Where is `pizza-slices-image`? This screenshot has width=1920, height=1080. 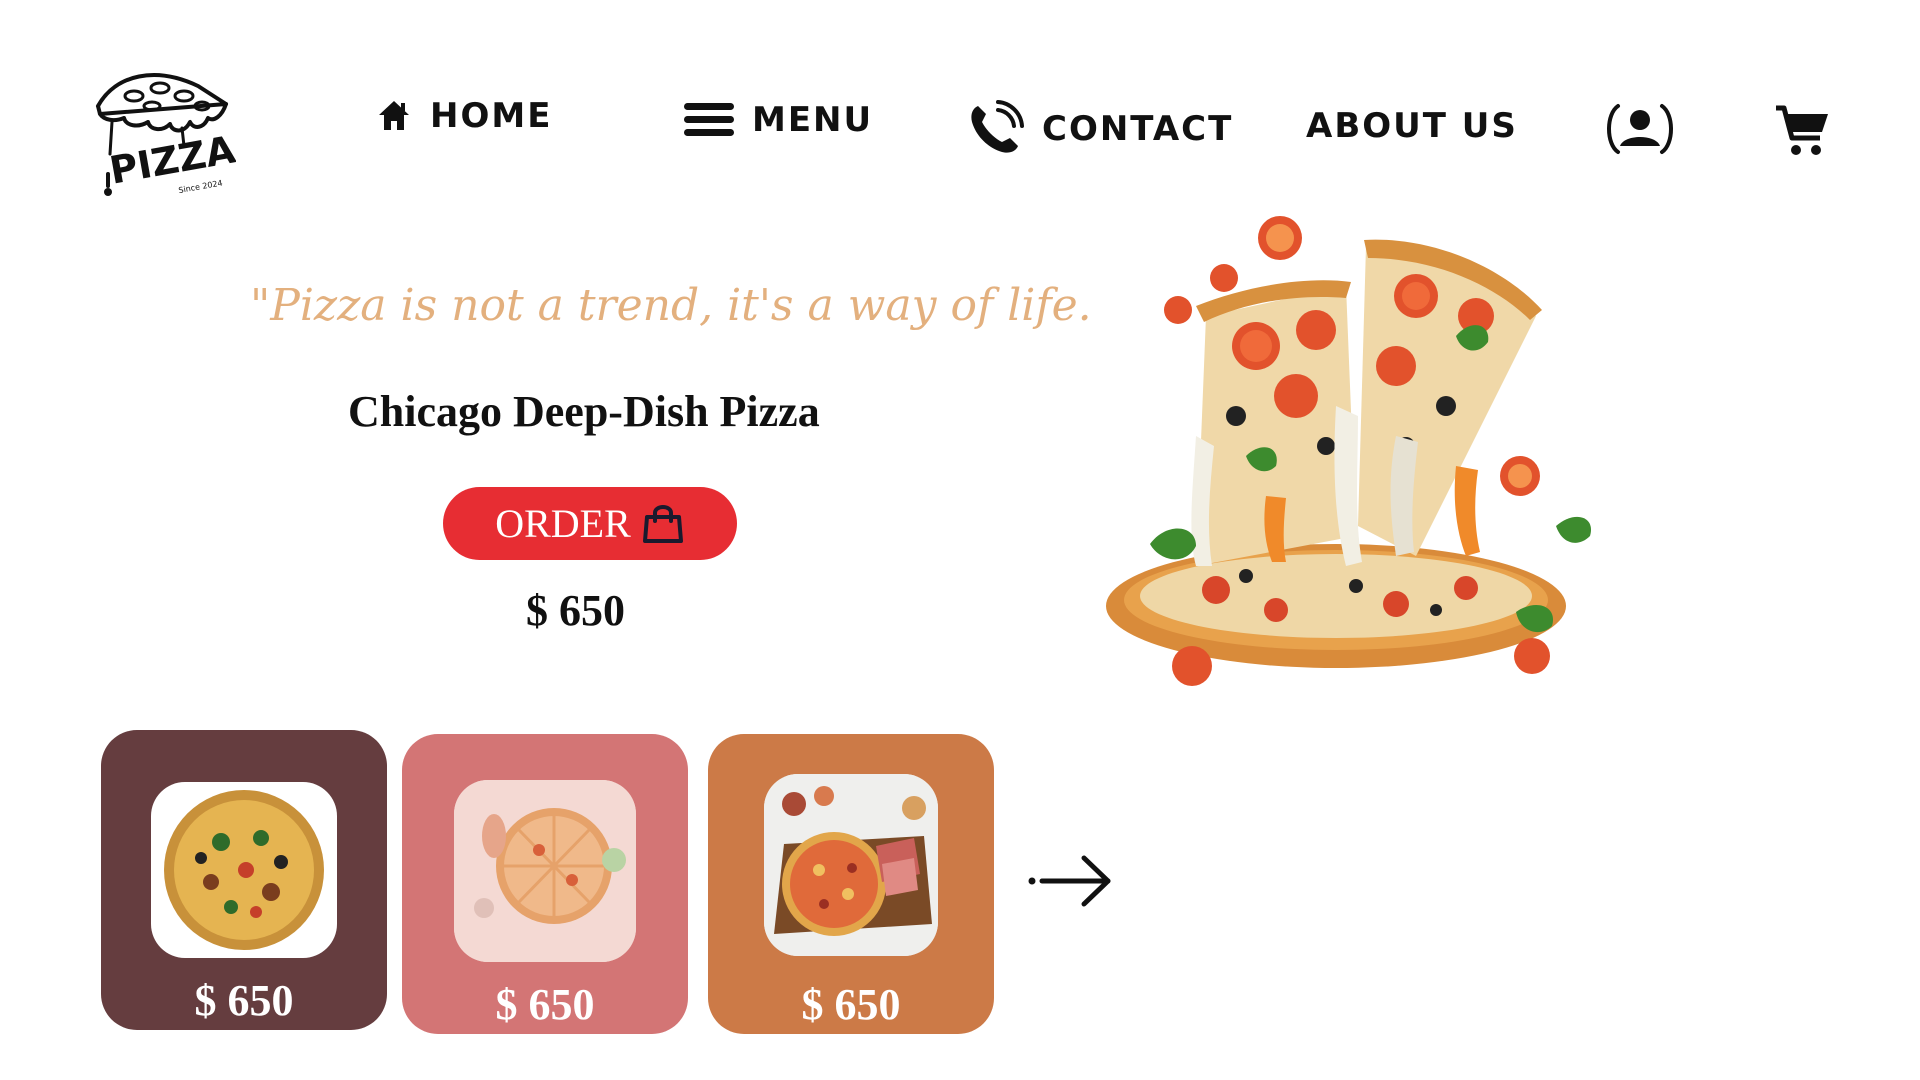
pizza-slices-image is located at coordinates (1349, 451).